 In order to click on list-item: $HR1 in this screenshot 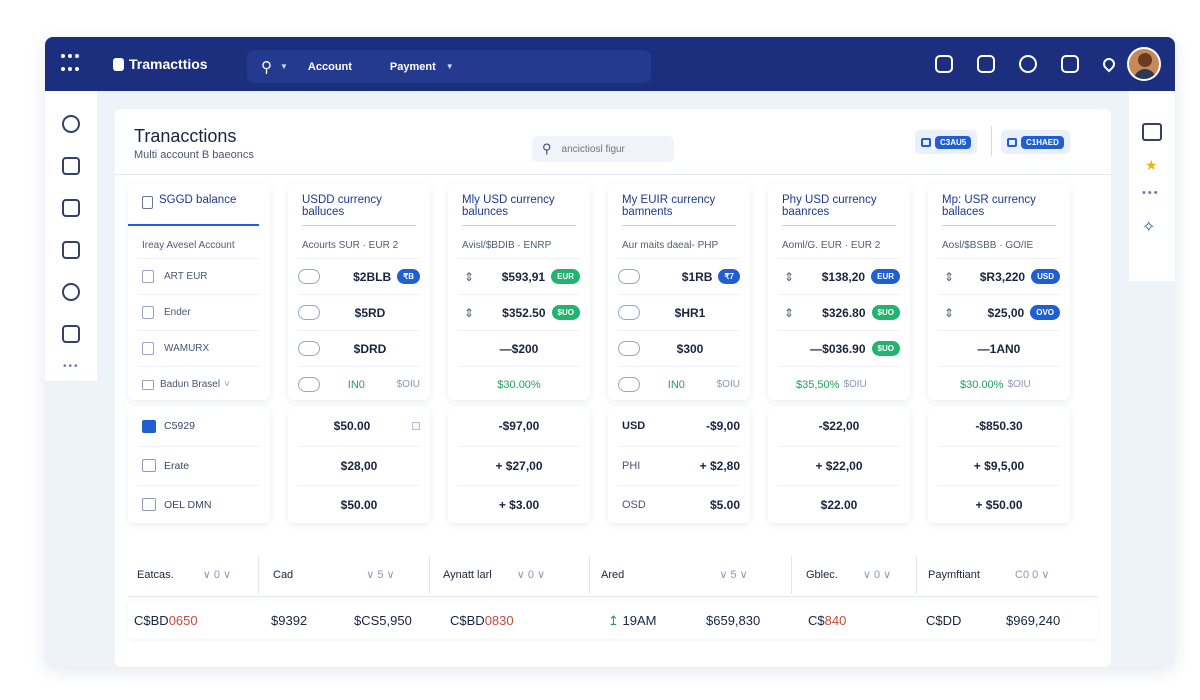, I will do `click(679, 312)`.